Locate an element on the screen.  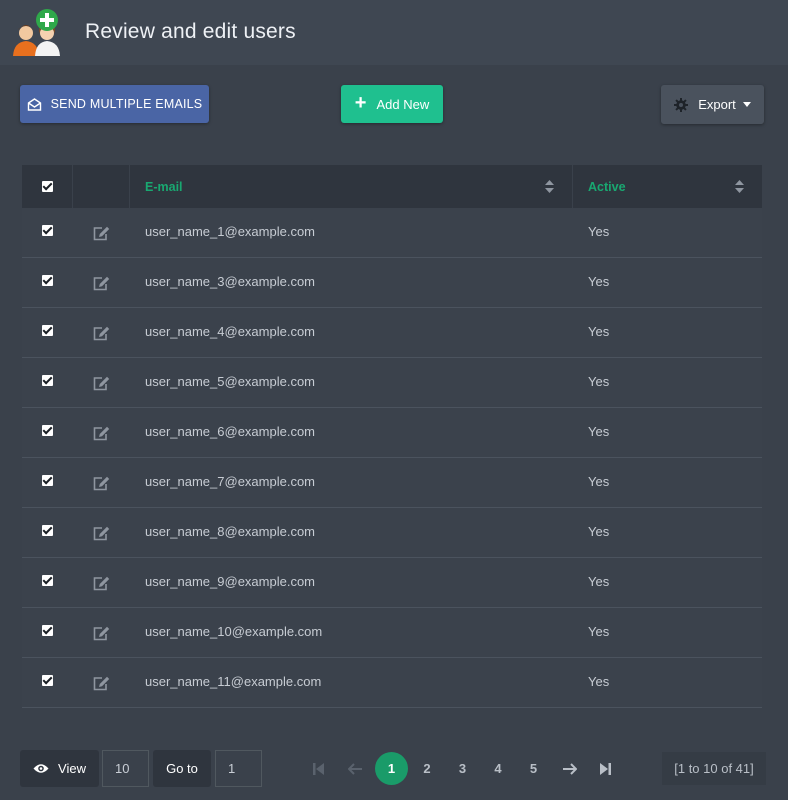
email-column-header: E-mail is located at coordinates (351, 186).